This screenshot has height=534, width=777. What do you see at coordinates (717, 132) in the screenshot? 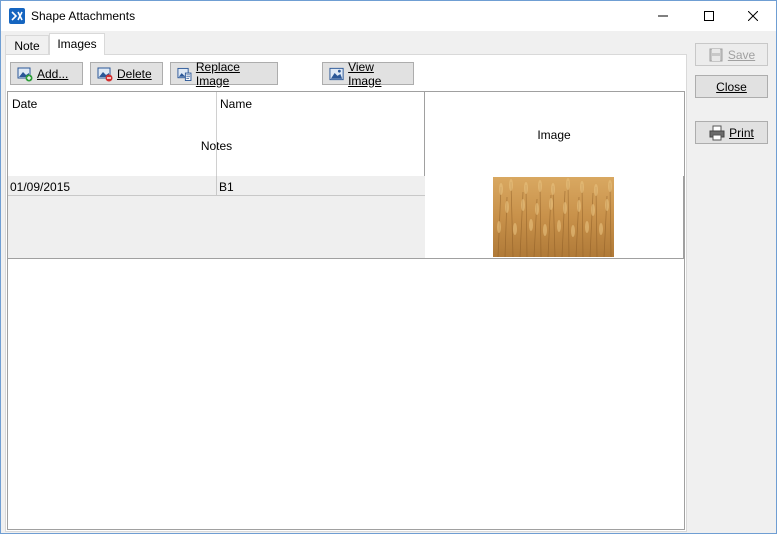
I see `print-icon` at bounding box center [717, 132].